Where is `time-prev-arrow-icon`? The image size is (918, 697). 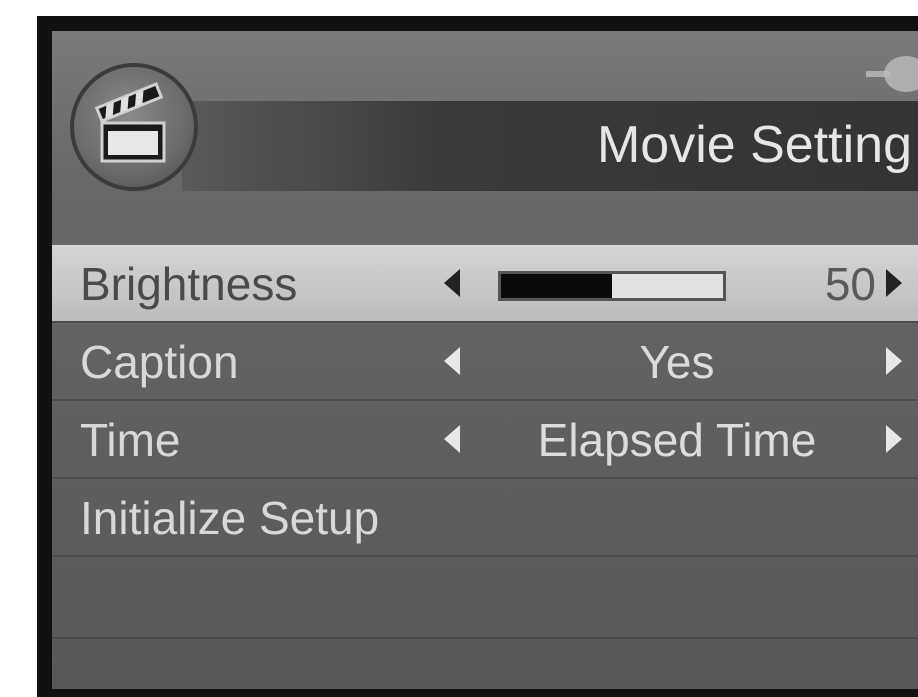
time-prev-arrow-icon is located at coordinates (452, 439).